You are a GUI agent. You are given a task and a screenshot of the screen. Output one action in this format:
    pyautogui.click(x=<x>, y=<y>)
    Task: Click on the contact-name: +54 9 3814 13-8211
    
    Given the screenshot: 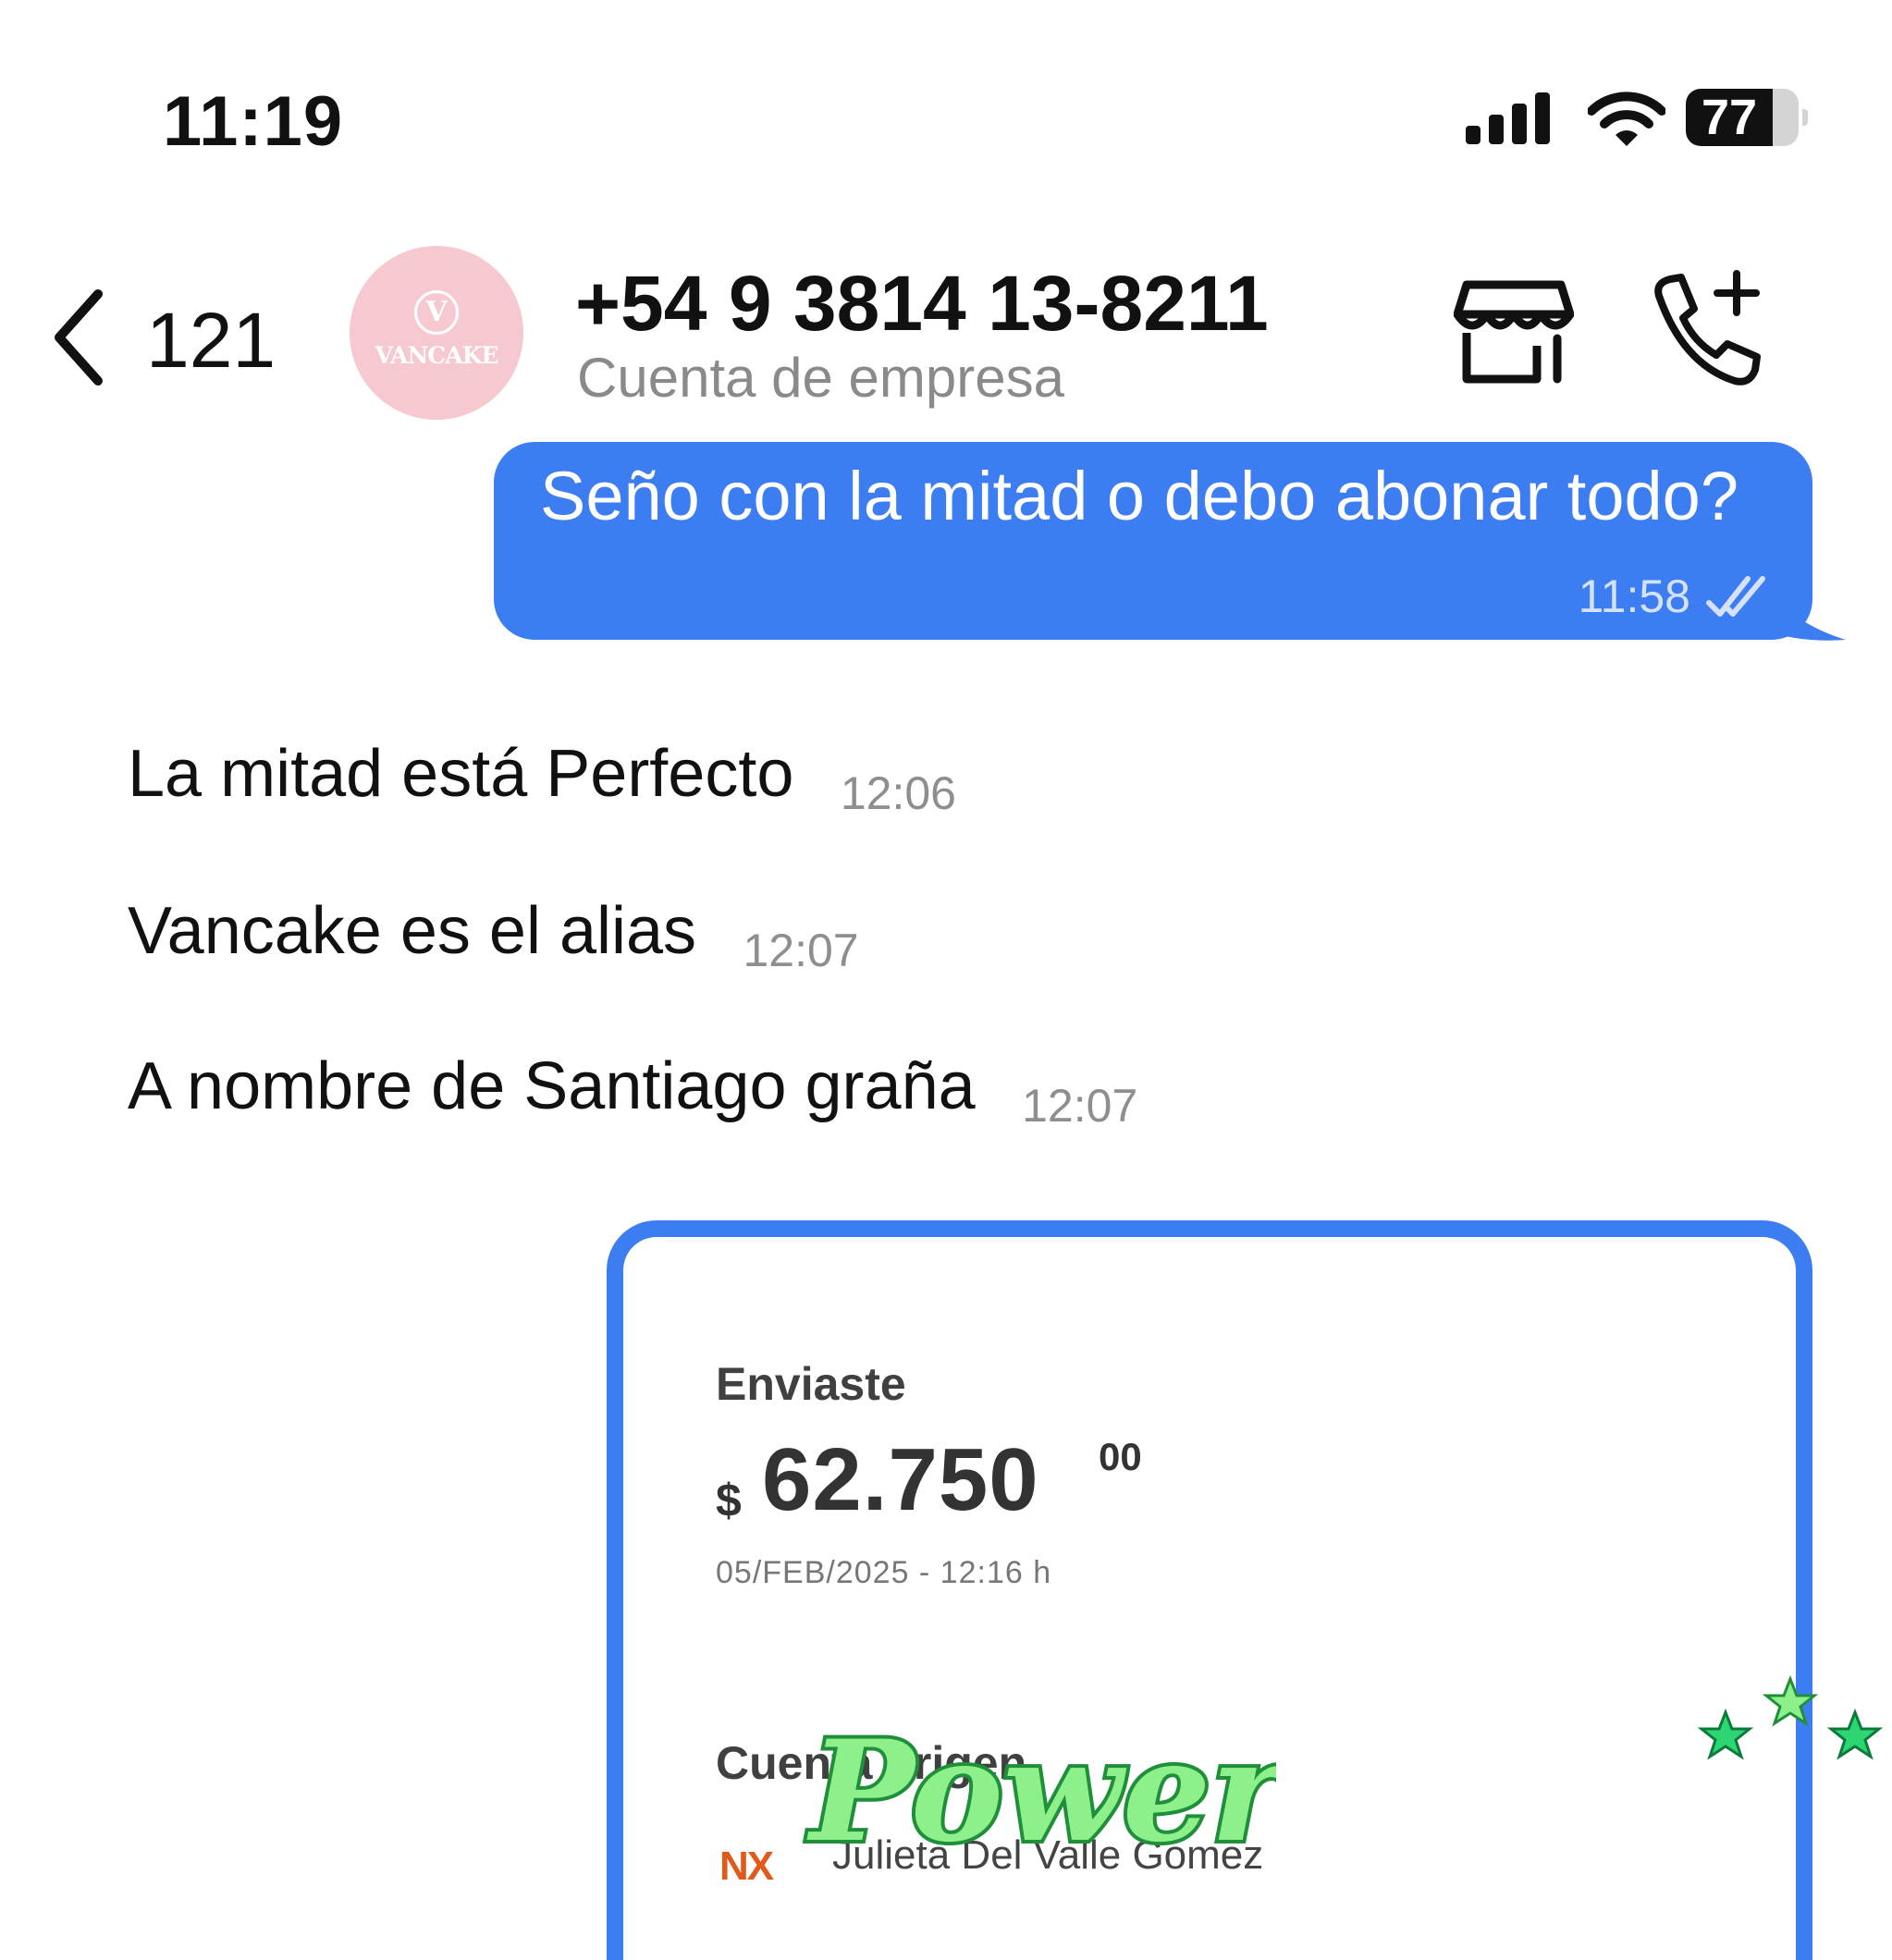 What is the action you would take?
    pyautogui.click(x=922, y=304)
    